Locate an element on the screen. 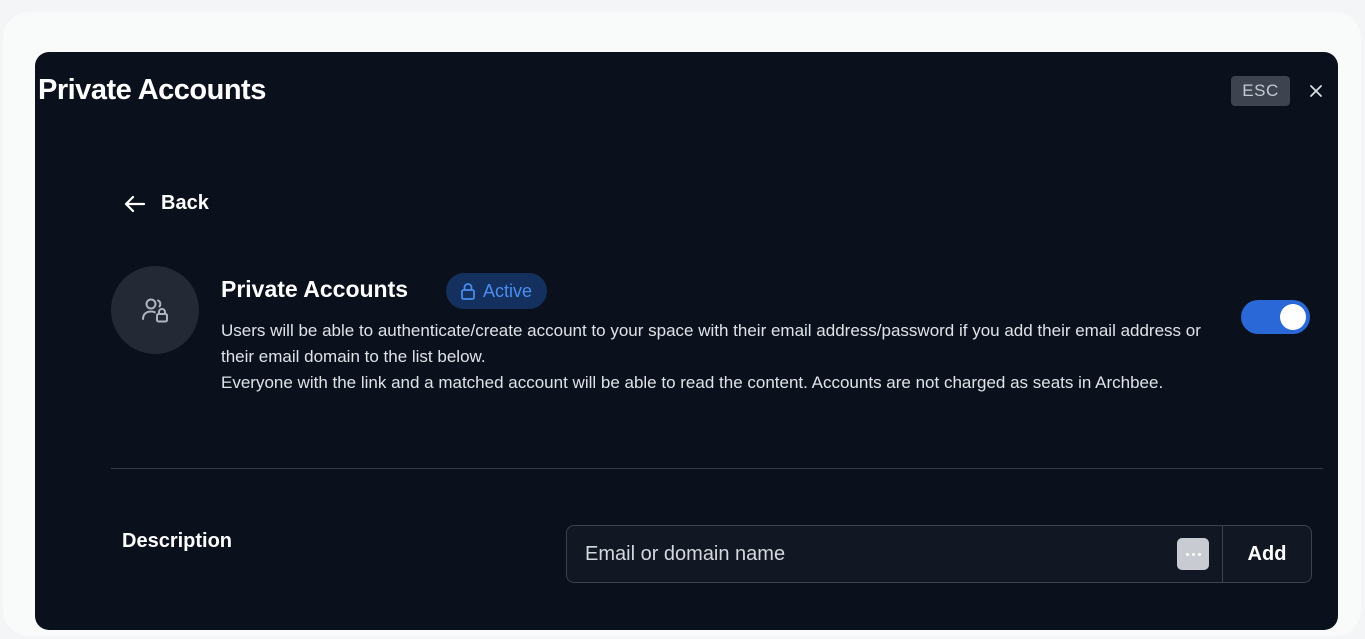  description-label: Description is located at coordinates (177, 541).